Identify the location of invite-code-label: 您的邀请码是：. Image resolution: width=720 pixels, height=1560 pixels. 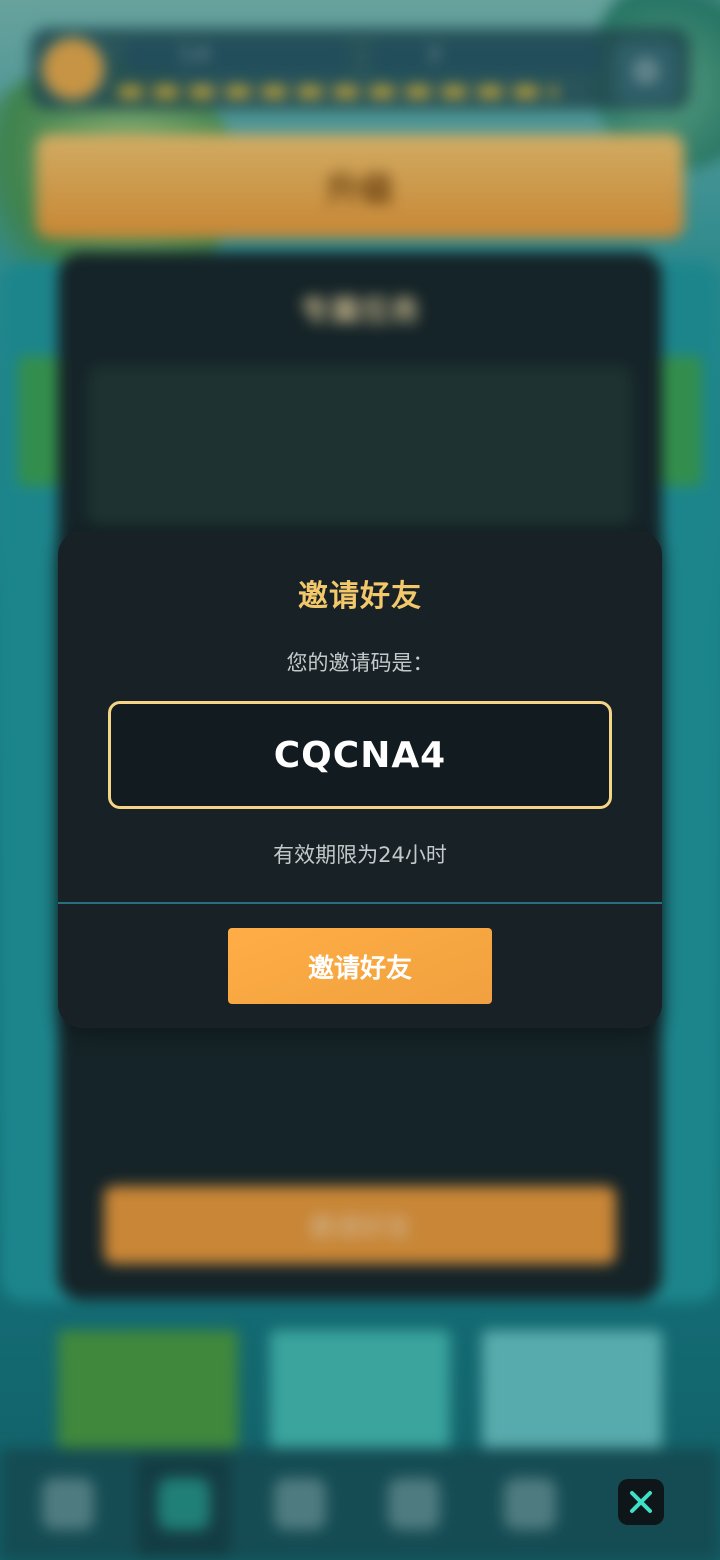
(360, 663).